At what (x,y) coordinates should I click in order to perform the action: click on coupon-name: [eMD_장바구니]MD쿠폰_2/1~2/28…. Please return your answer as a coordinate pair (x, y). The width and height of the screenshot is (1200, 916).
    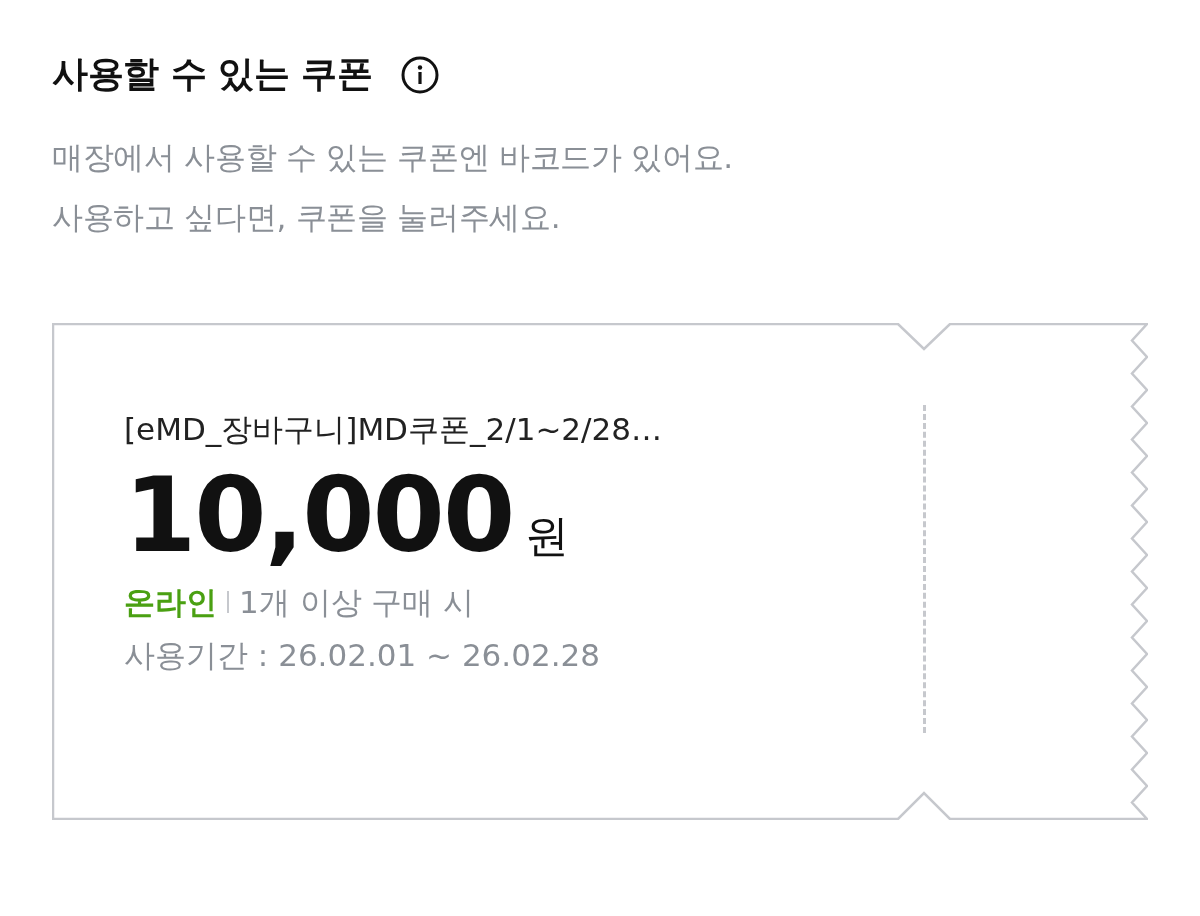
    Looking at the image, I should click on (393, 429).